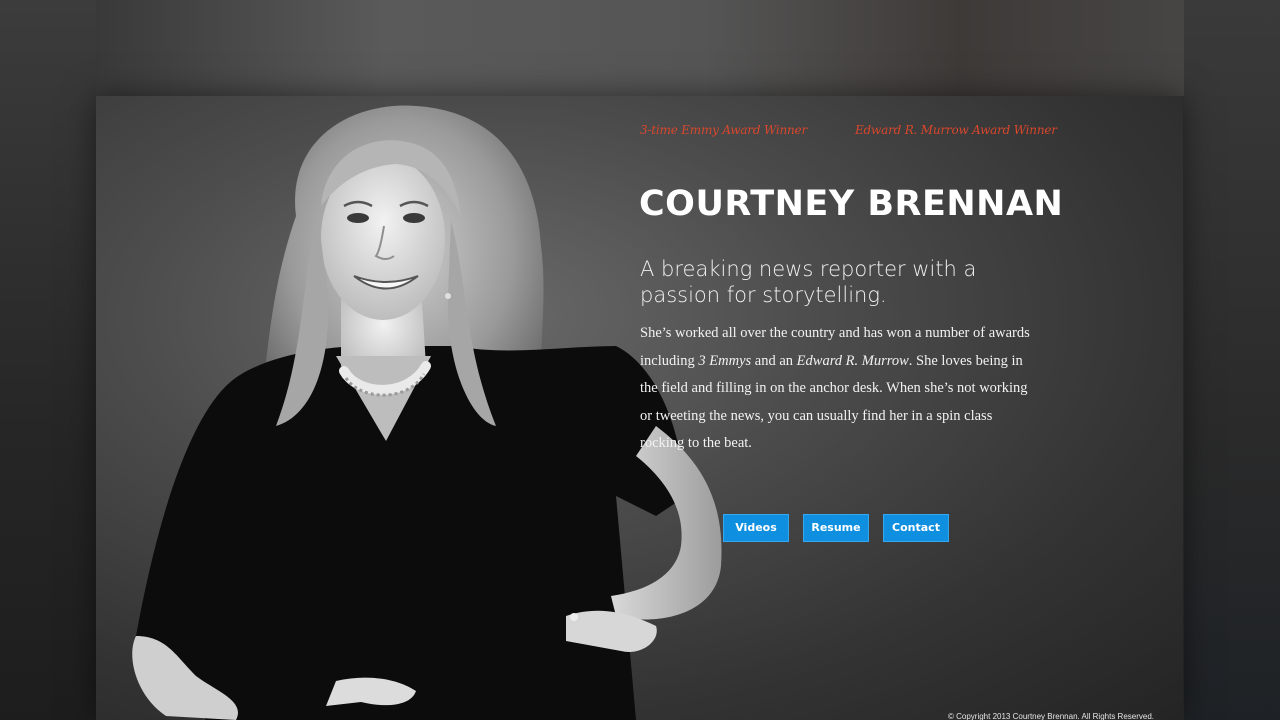 This screenshot has height=720, width=1280. I want to click on background-blur-left, so click(48, 360).